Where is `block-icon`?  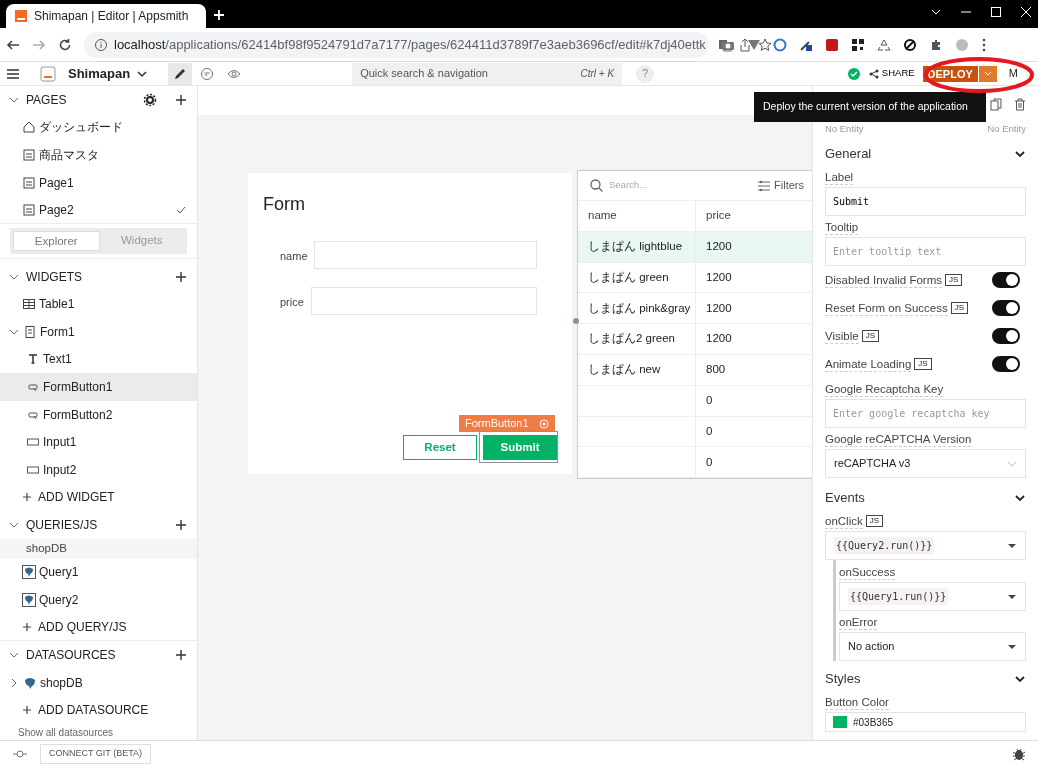 block-icon is located at coordinates (910, 44).